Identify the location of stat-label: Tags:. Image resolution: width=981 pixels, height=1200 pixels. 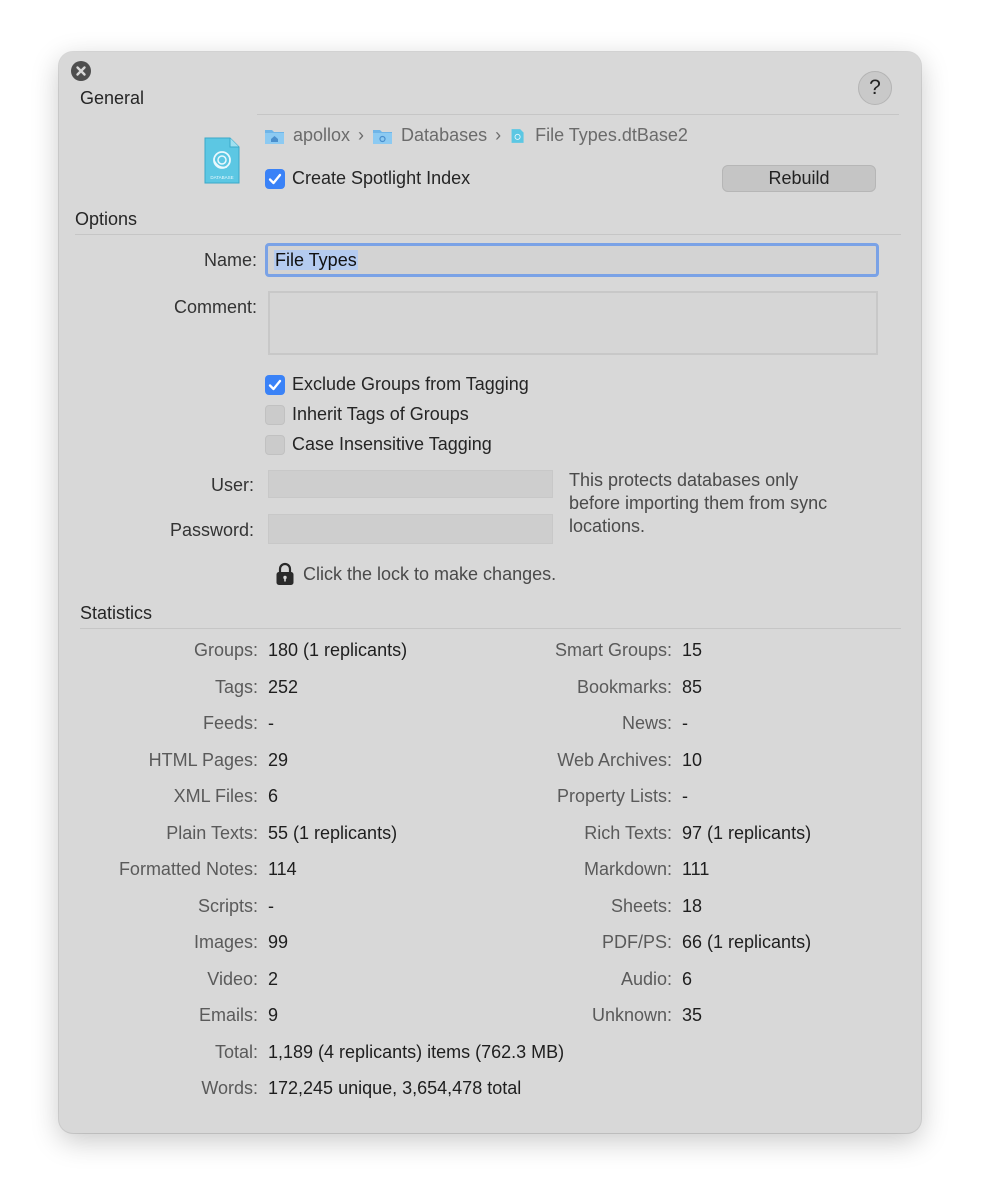
(236, 686).